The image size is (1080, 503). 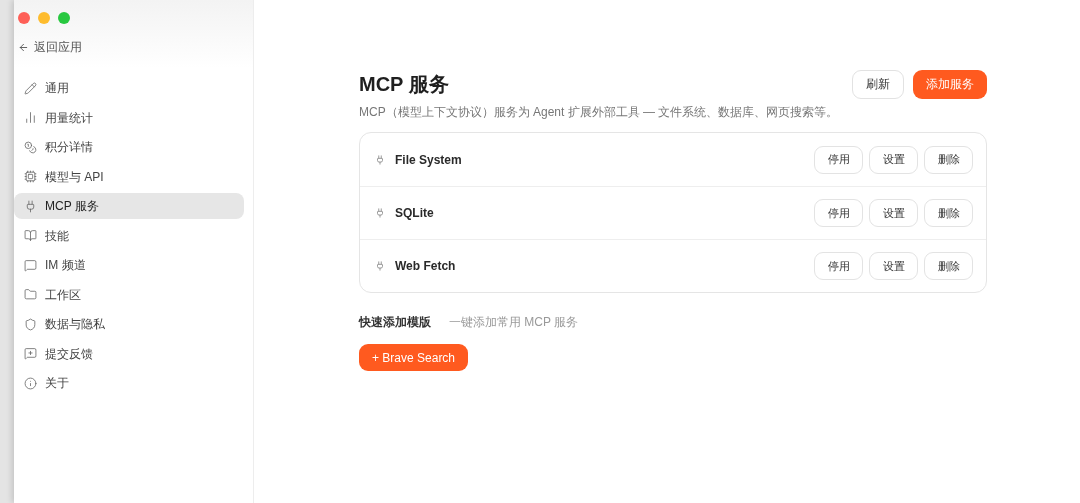 I want to click on sidebar-item: MCP 服务, so click(x=129, y=206).